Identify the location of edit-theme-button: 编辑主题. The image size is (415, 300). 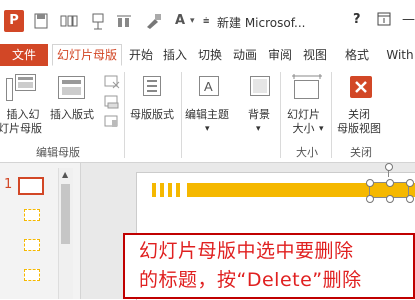
(207, 115).